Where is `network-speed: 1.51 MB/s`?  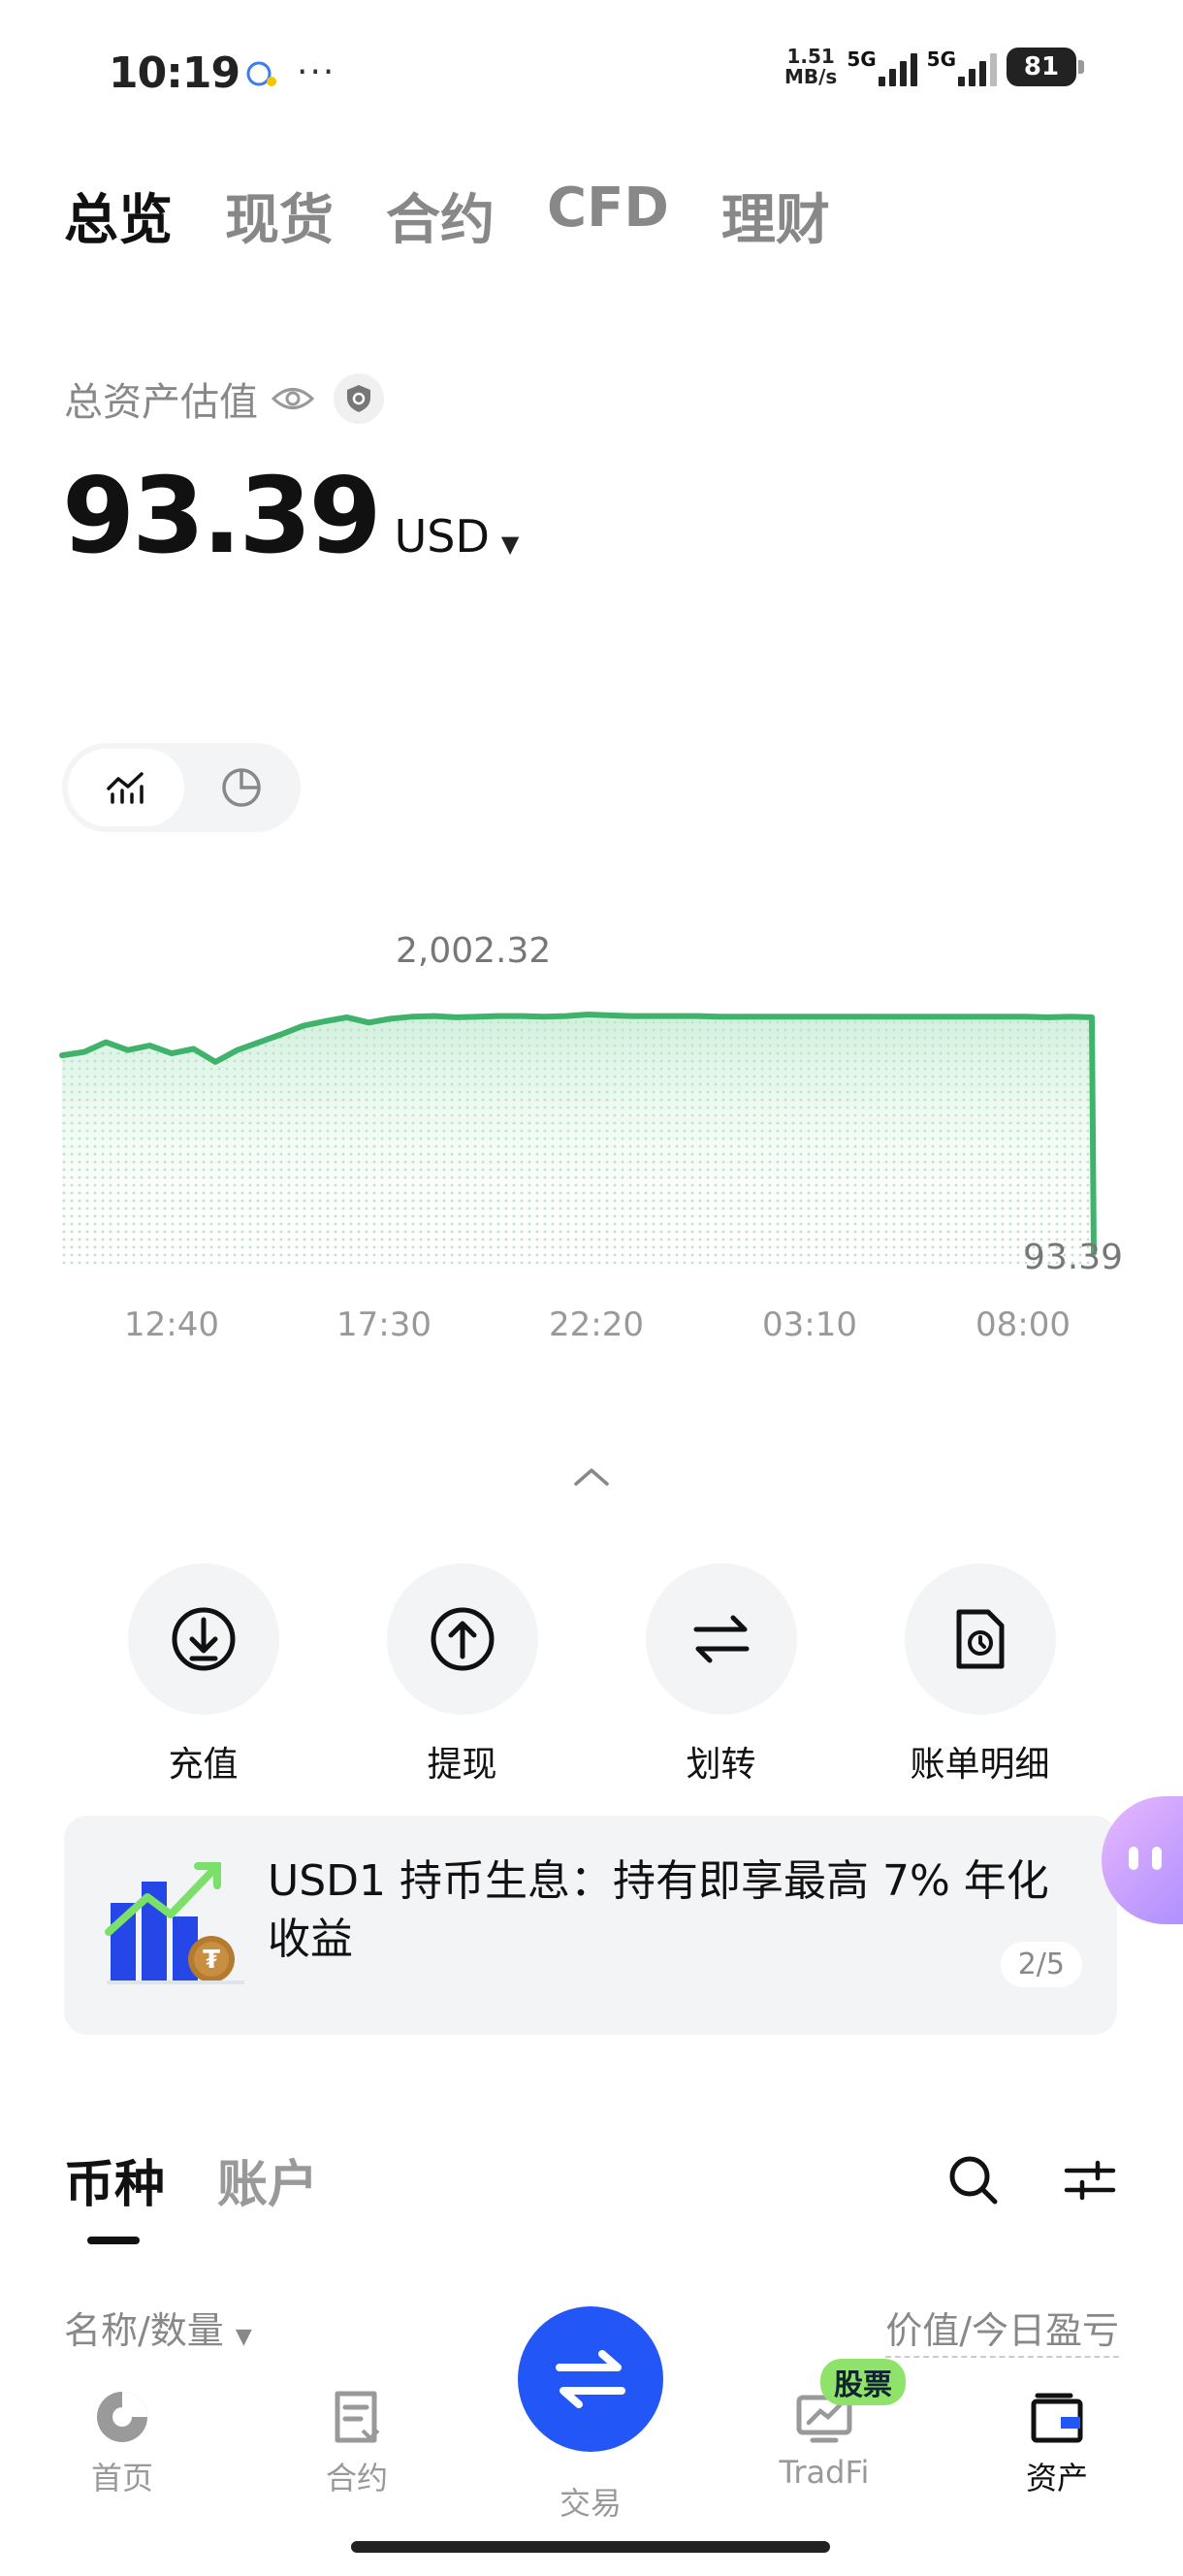
network-speed: 1.51 MB/s is located at coordinates (810, 66).